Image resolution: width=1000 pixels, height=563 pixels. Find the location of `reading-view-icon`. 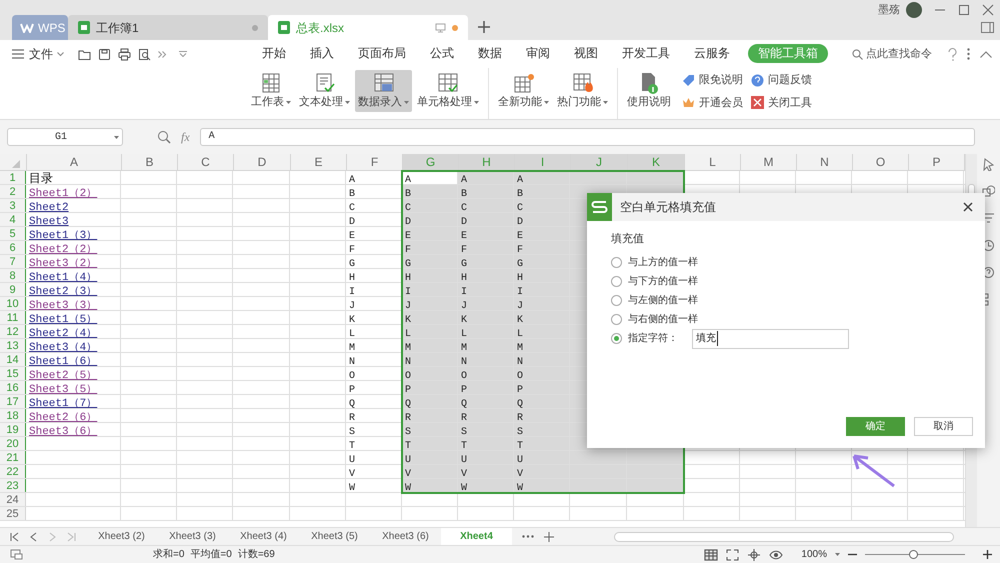

reading-view-icon is located at coordinates (776, 555).